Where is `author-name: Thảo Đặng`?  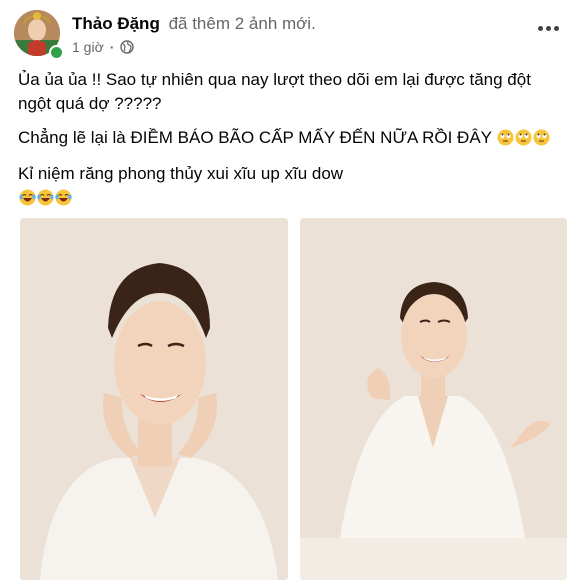
author-name: Thảo Đặng is located at coordinates (116, 23).